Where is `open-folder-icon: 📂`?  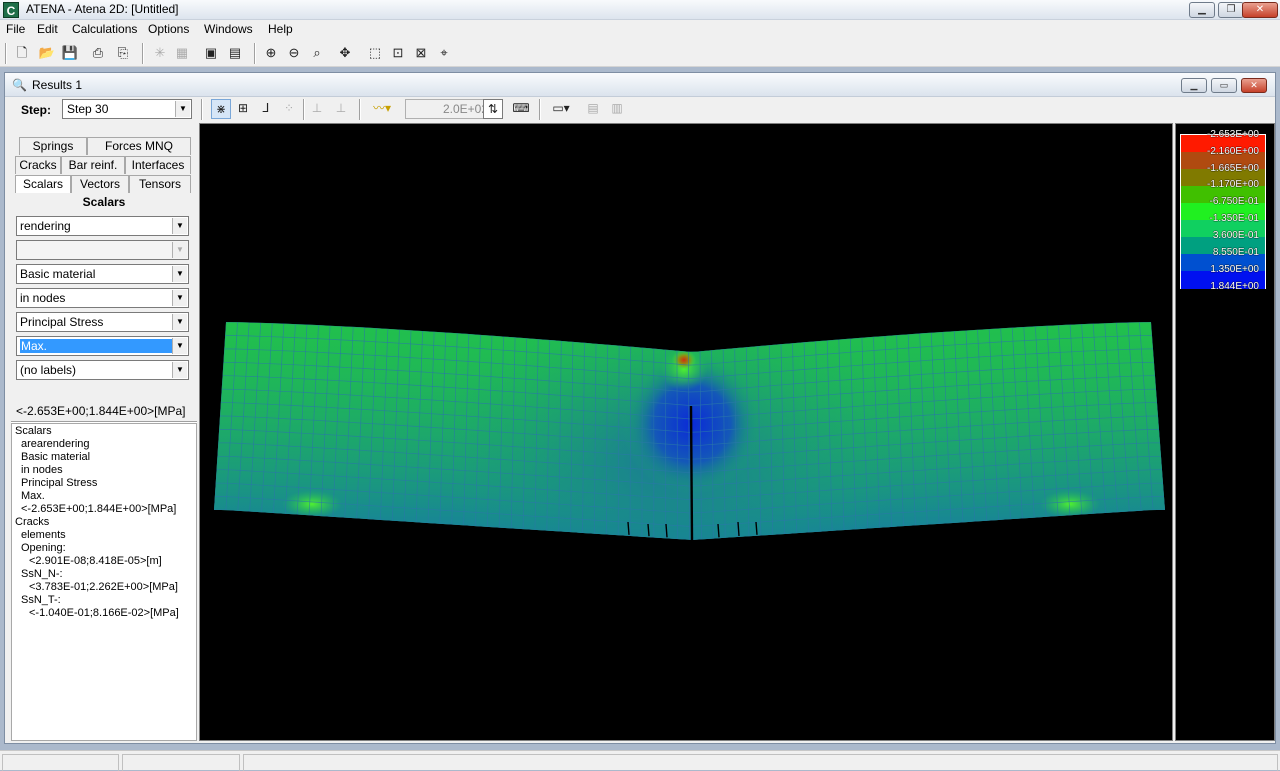
open-folder-icon: 📂 is located at coordinates (47, 53).